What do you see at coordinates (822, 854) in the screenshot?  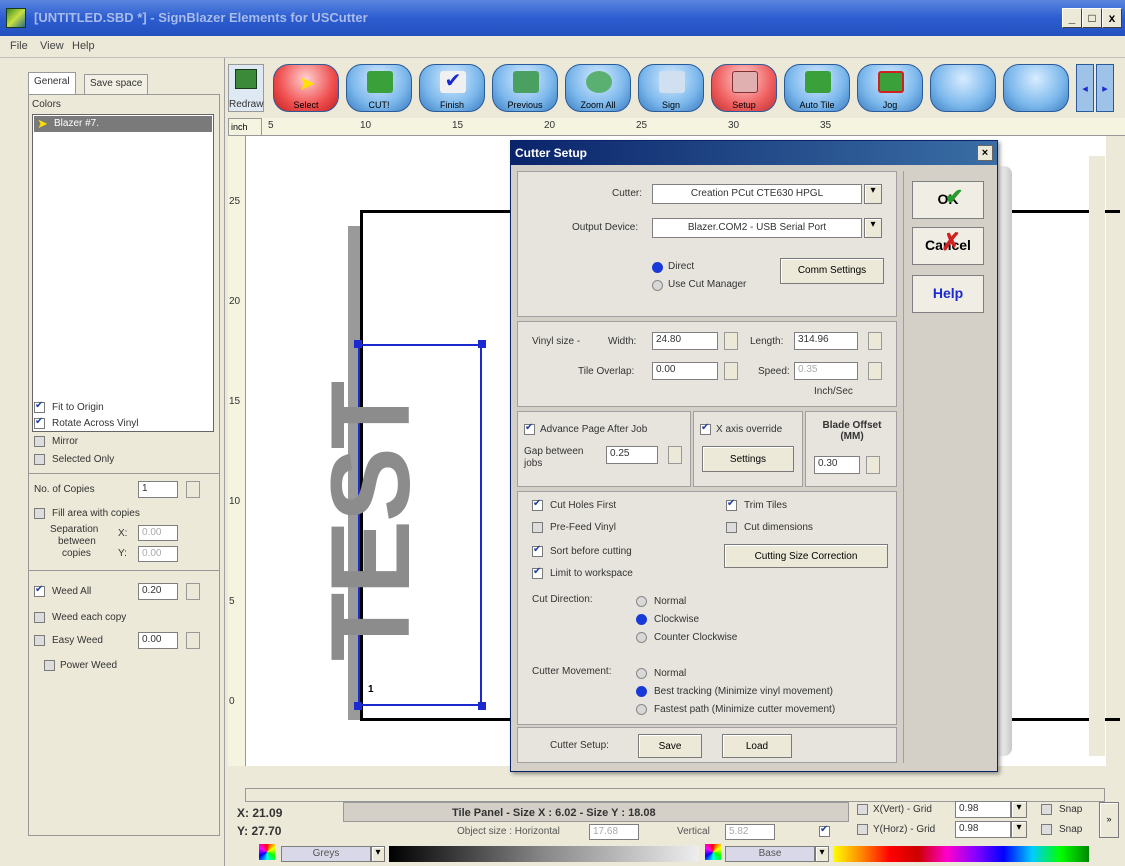 I see `base-dropdown-icon: ▾` at bounding box center [822, 854].